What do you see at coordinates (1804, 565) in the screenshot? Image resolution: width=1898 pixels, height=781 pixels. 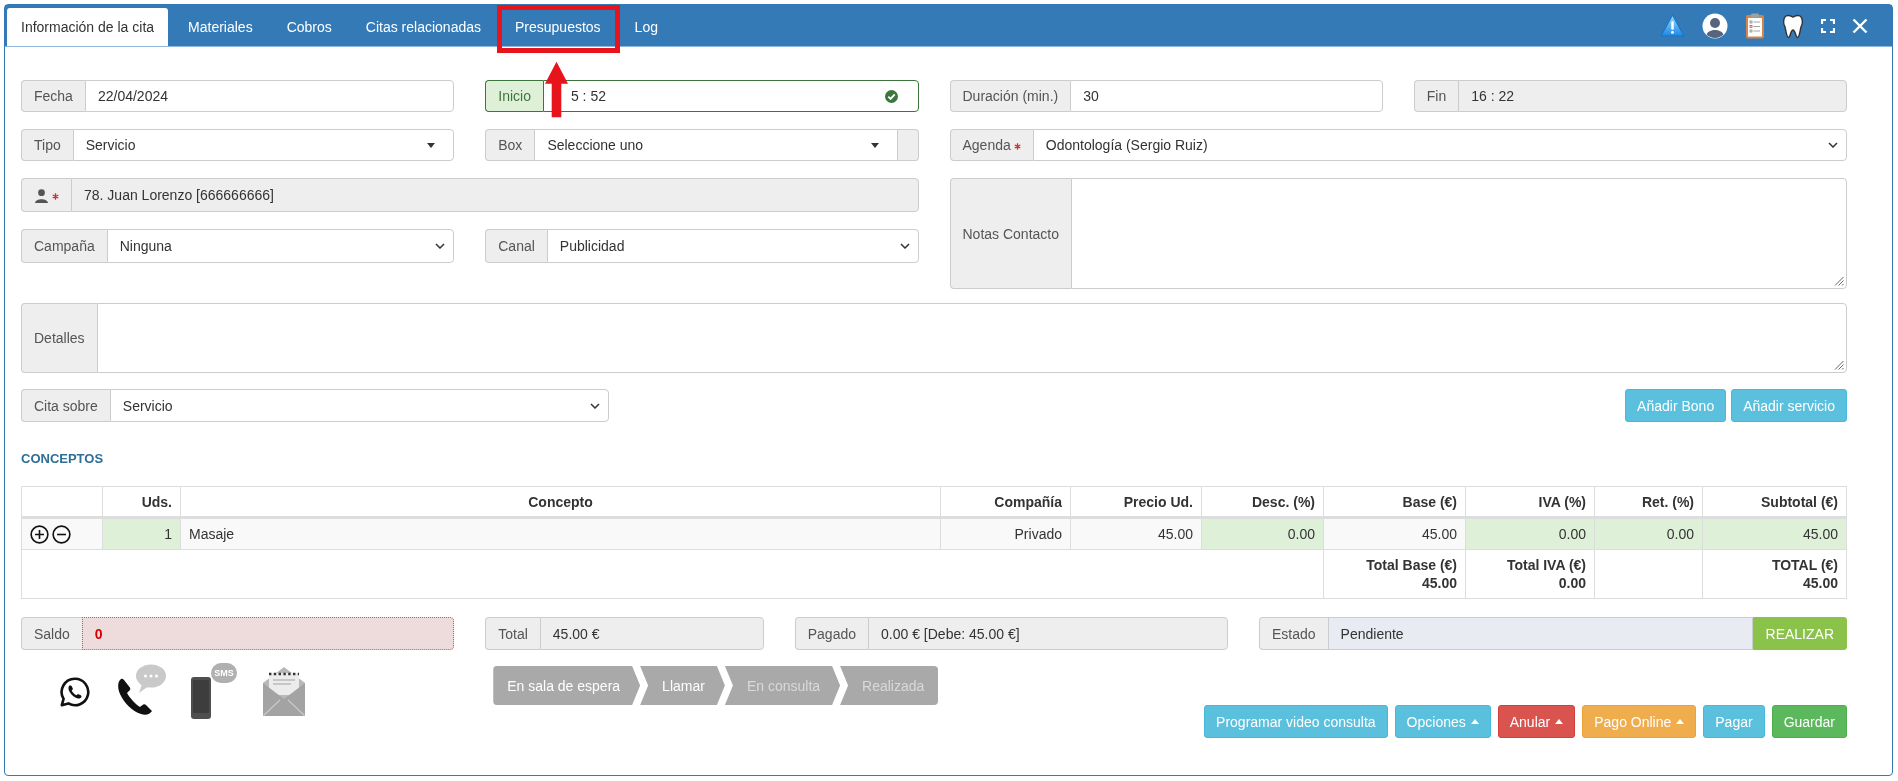 I see `total-label: TOTAL (€)` at bounding box center [1804, 565].